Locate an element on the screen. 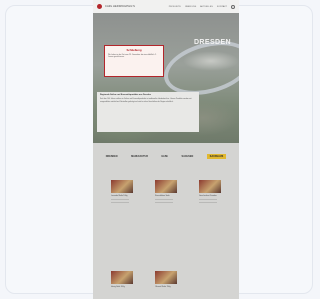 Image resolution: width=320 pixels, height=299 pixels. product-title: Lavendel Seife 100g is located at coordinates (122, 196).